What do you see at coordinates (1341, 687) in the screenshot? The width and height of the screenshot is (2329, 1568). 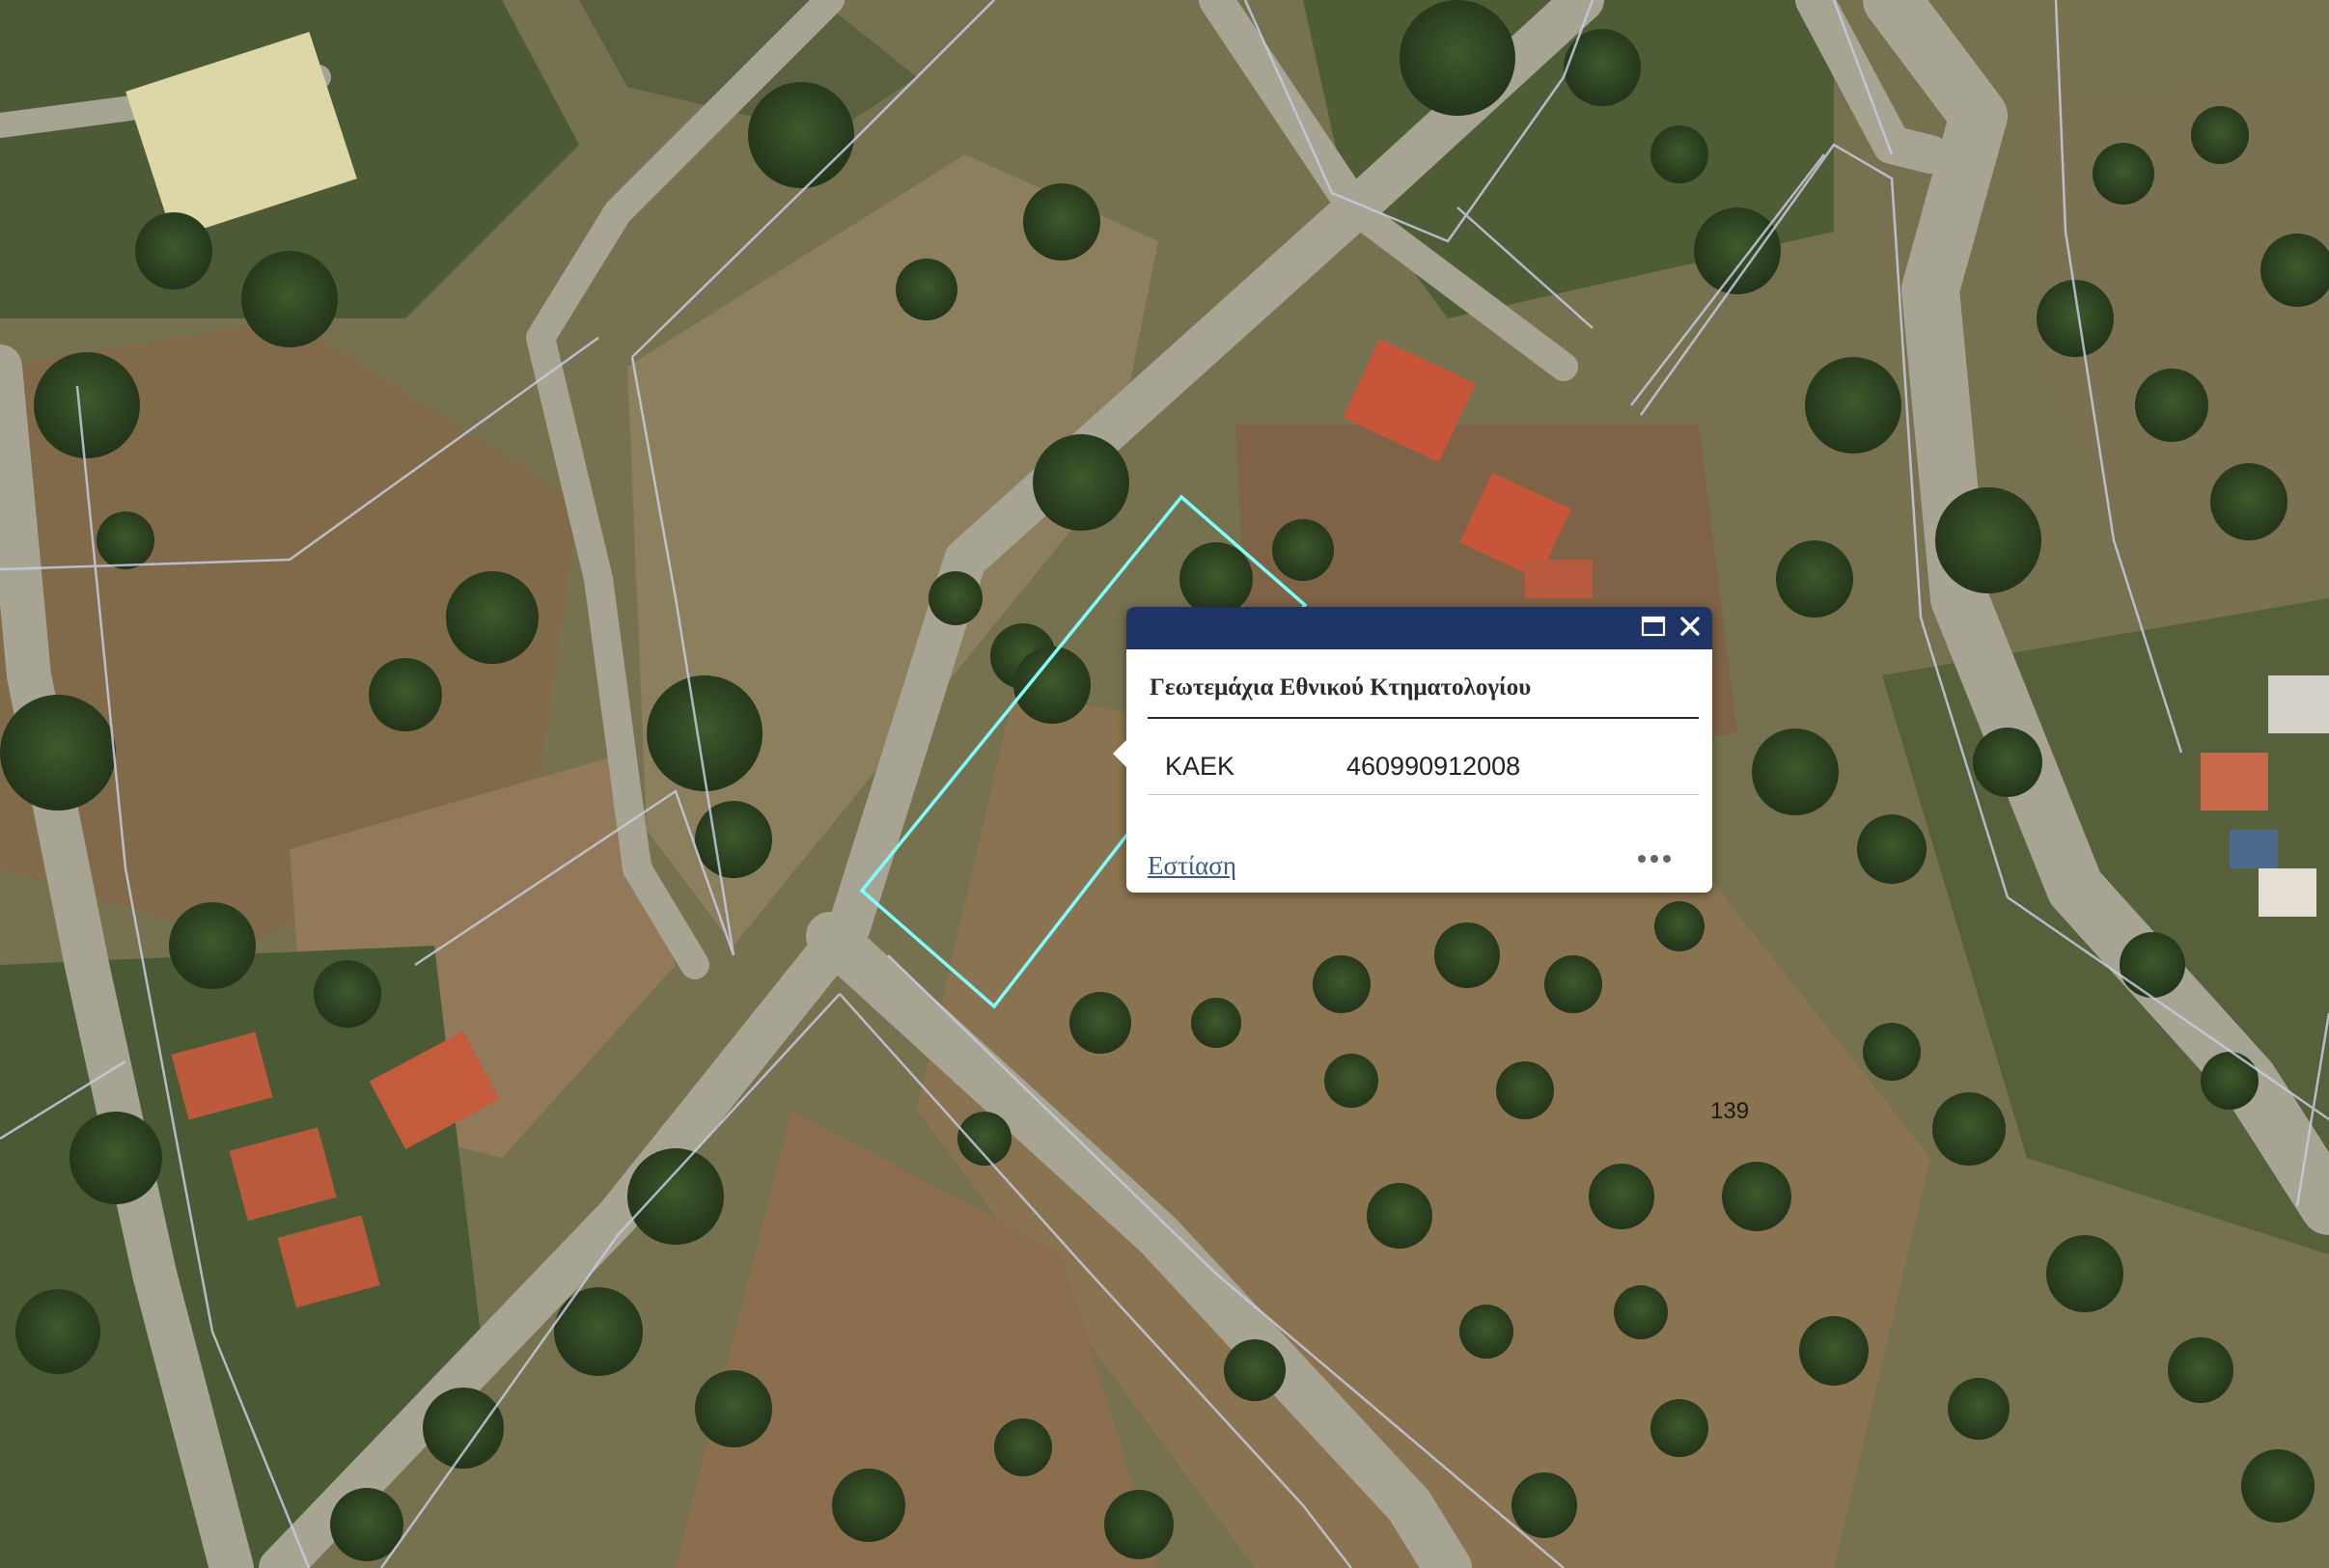 I see `popup-title: Γεωτεμάχια Εθνικού Κτηματολογίου` at bounding box center [1341, 687].